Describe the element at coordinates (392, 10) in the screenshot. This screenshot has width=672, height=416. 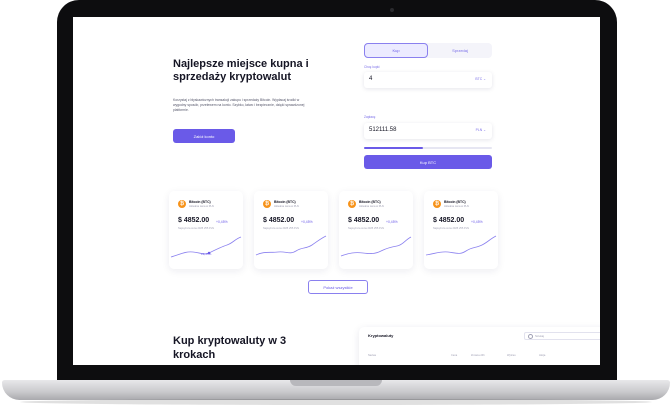
I see `camera` at that location.